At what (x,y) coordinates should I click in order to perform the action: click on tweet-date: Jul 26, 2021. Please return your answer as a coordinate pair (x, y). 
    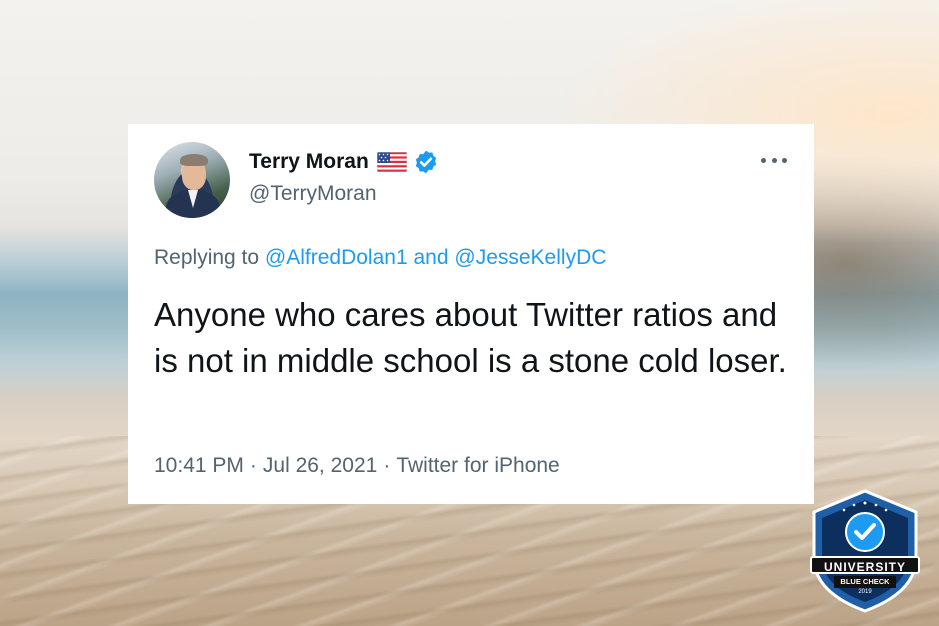
    Looking at the image, I should click on (320, 465).